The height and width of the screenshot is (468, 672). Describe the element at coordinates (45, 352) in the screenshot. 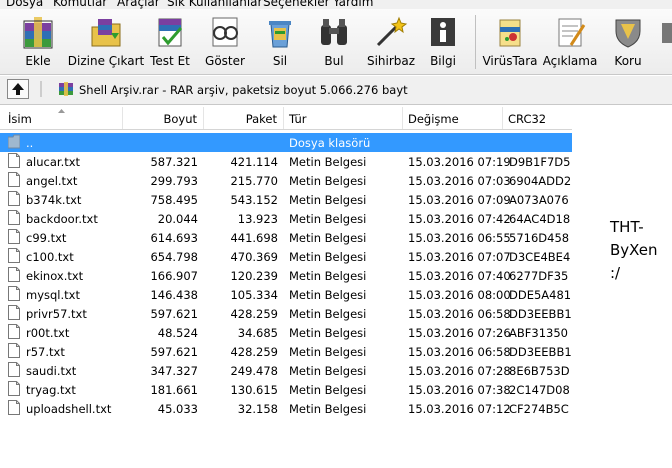

I see `file-name: r57.txt` at that location.